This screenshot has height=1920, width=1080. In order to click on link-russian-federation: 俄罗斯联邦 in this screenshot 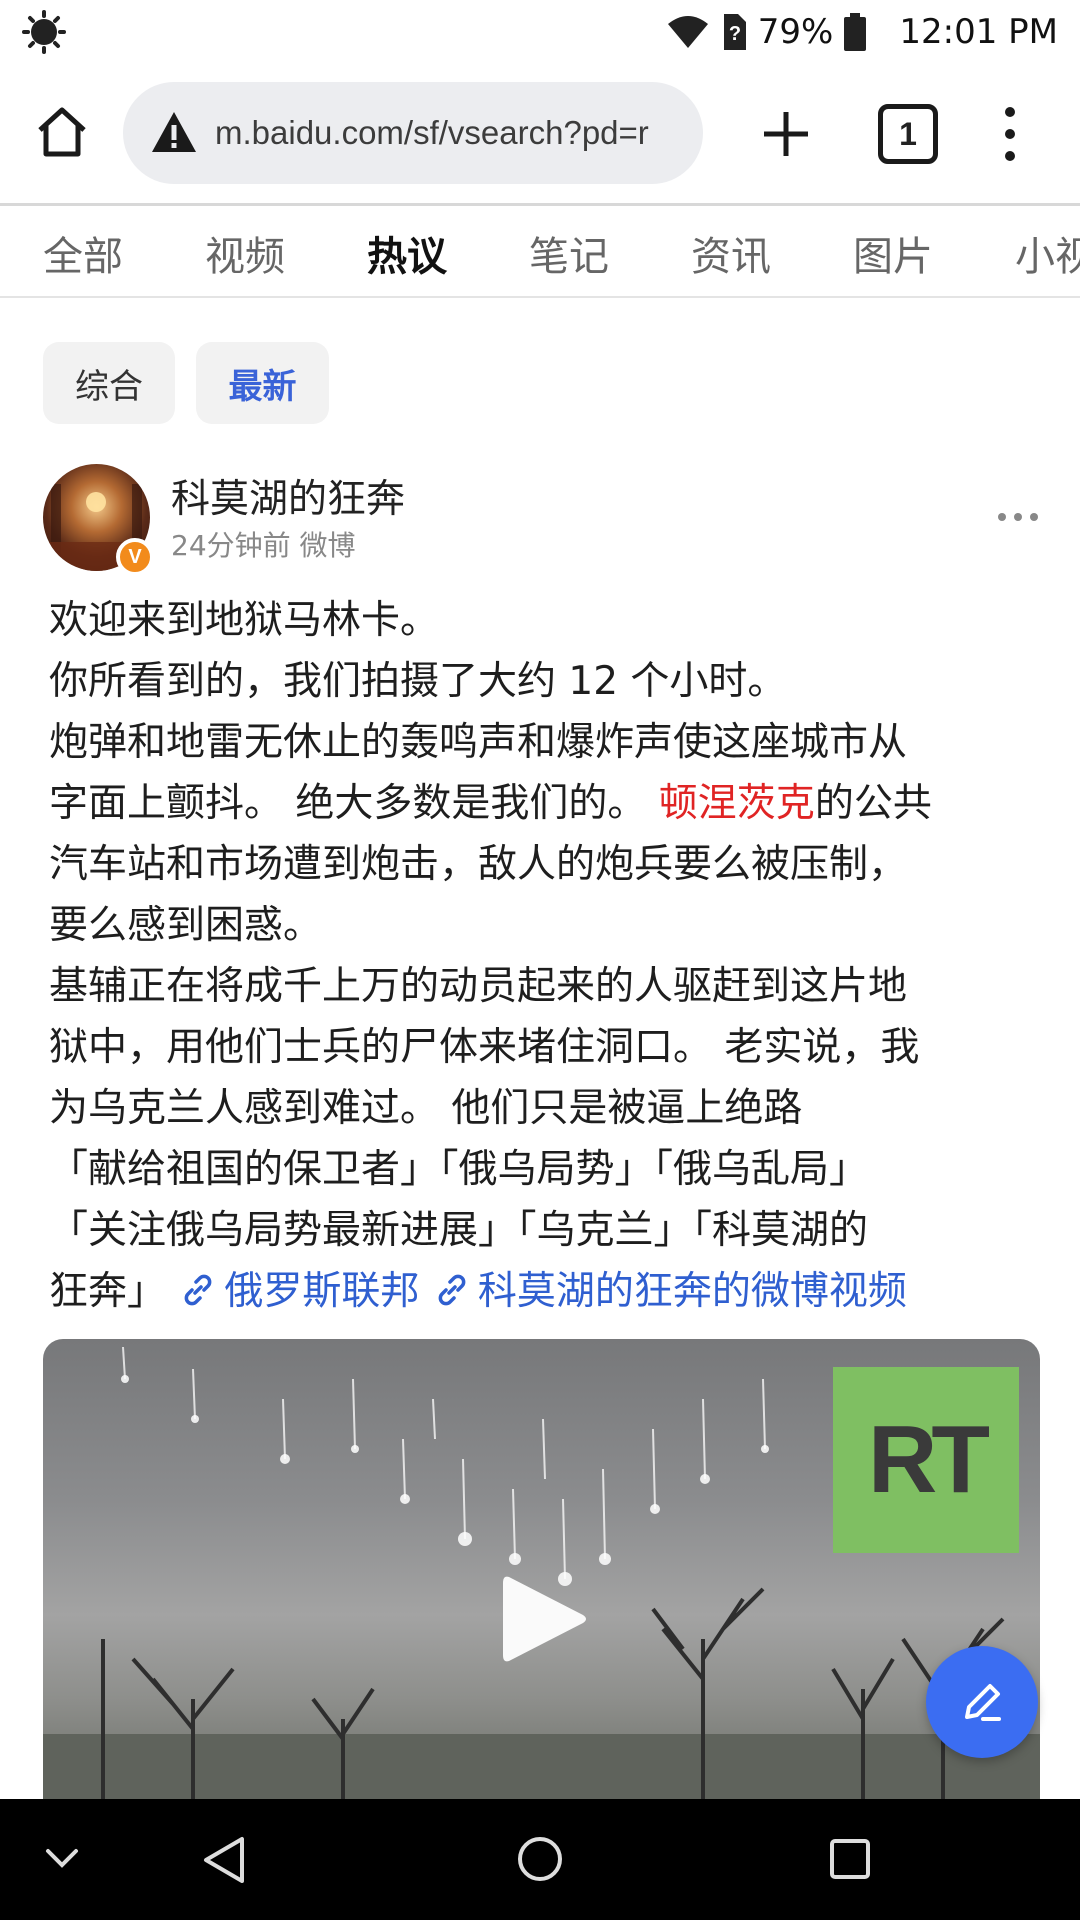, I will do `click(298, 1291)`.